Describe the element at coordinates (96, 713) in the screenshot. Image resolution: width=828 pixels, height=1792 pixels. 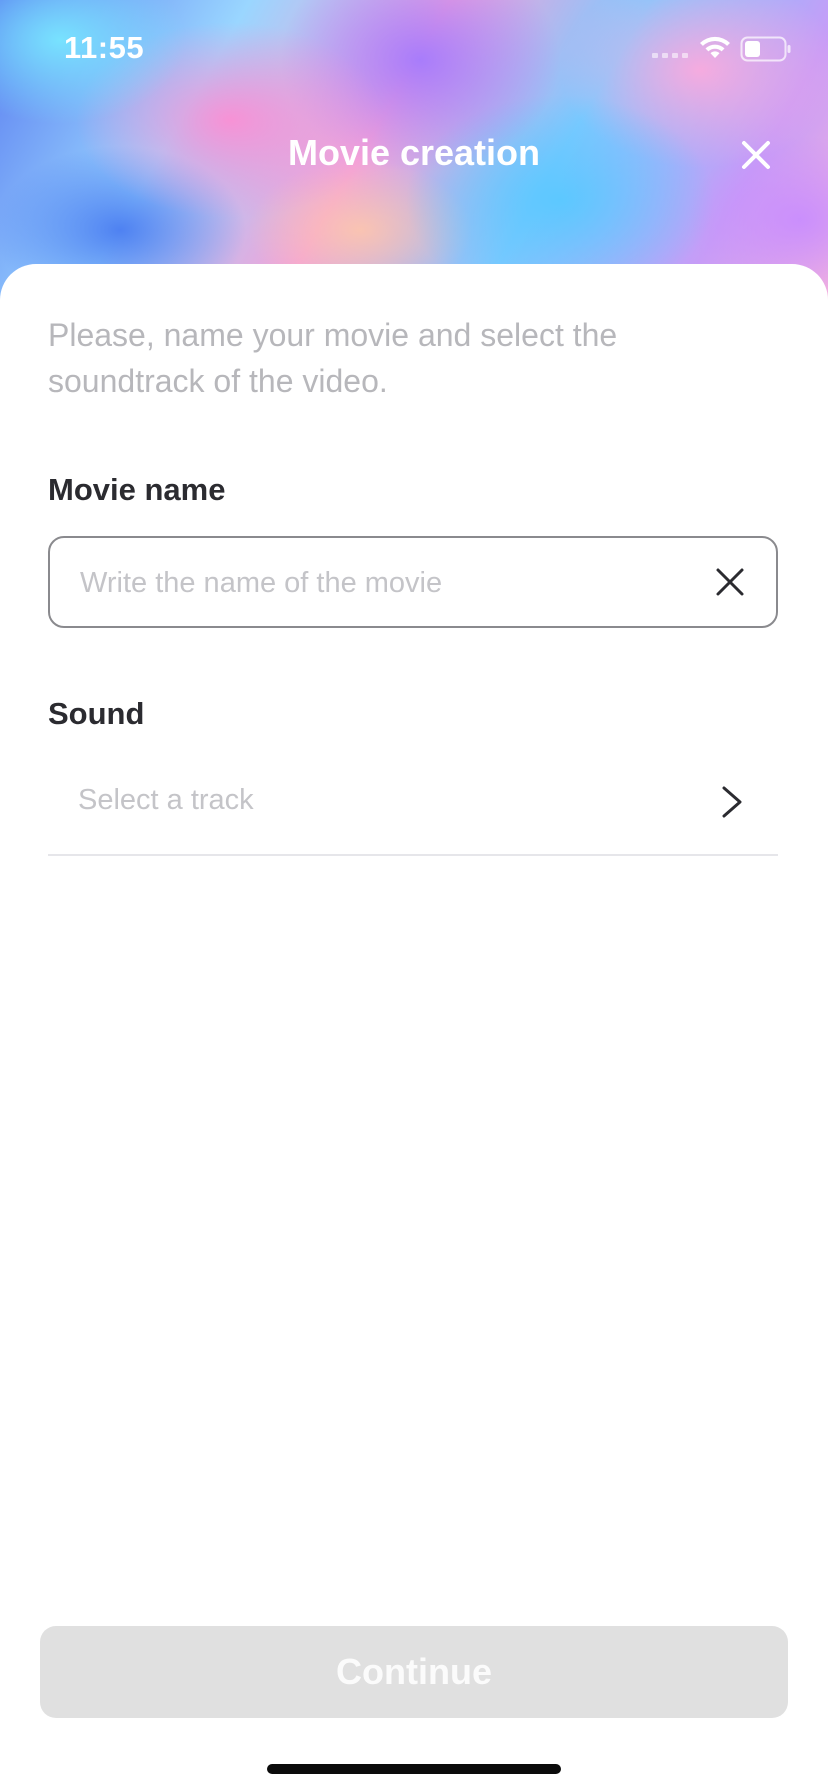
I see `sound-label: Sound` at that location.